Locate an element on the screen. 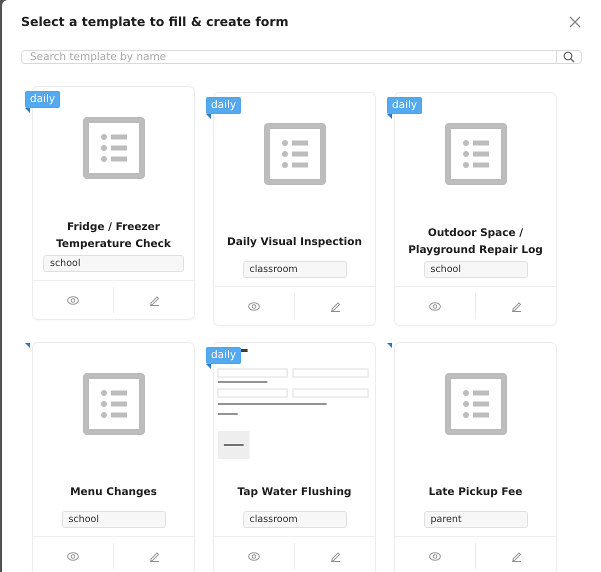 This screenshot has height=572, width=601. tag-field: parent is located at coordinates (476, 519).